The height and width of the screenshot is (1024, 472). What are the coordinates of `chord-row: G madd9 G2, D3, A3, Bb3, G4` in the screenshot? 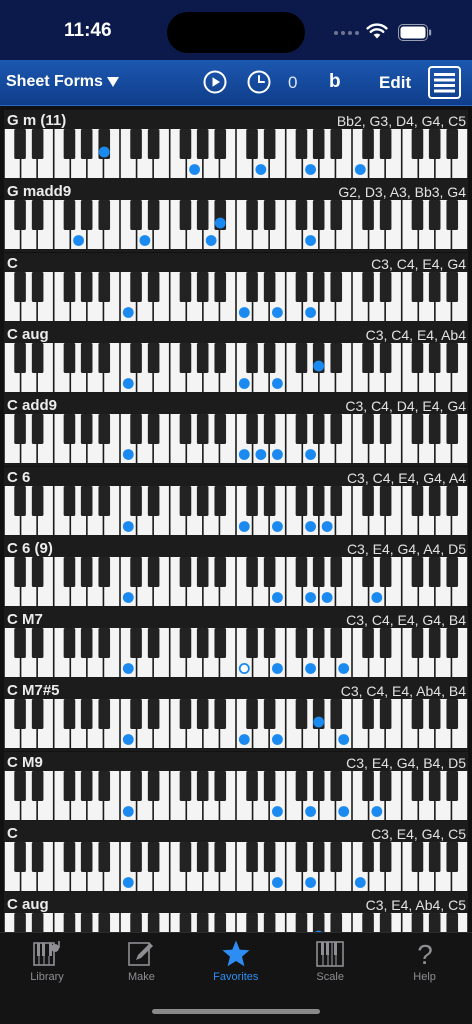 It's located at (236, 217).